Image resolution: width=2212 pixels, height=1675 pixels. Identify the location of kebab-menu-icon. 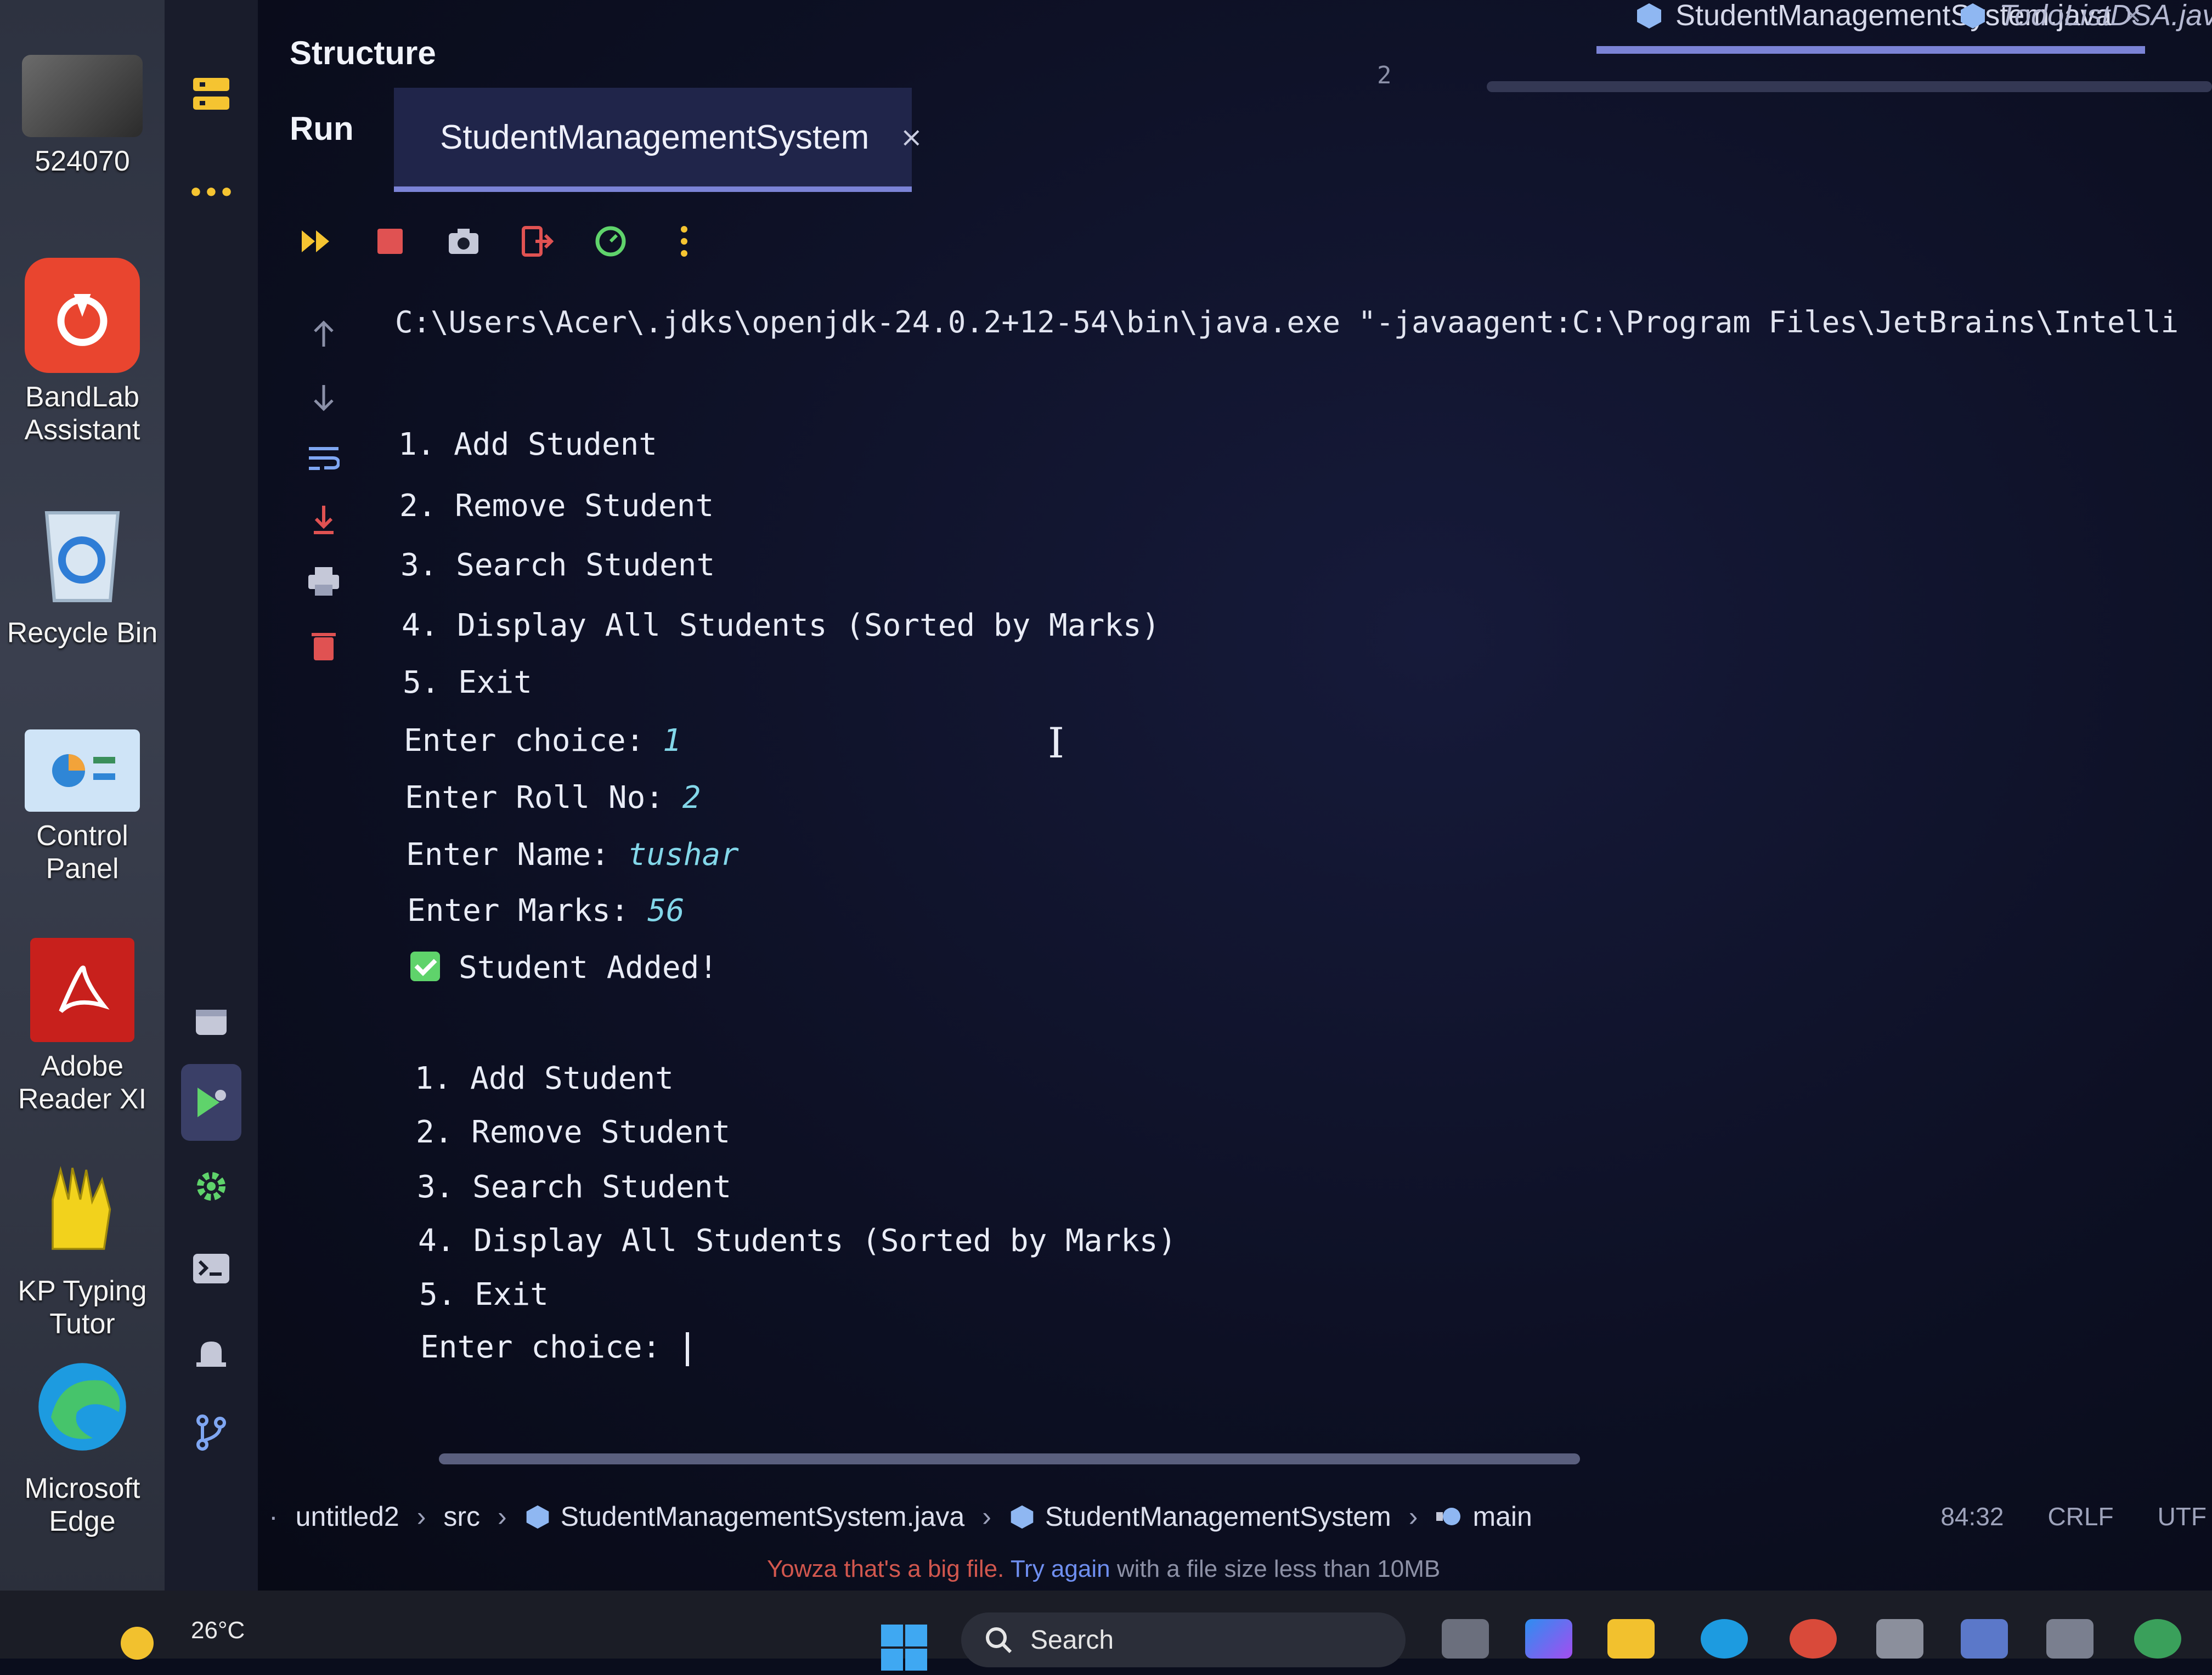
(684, 241).